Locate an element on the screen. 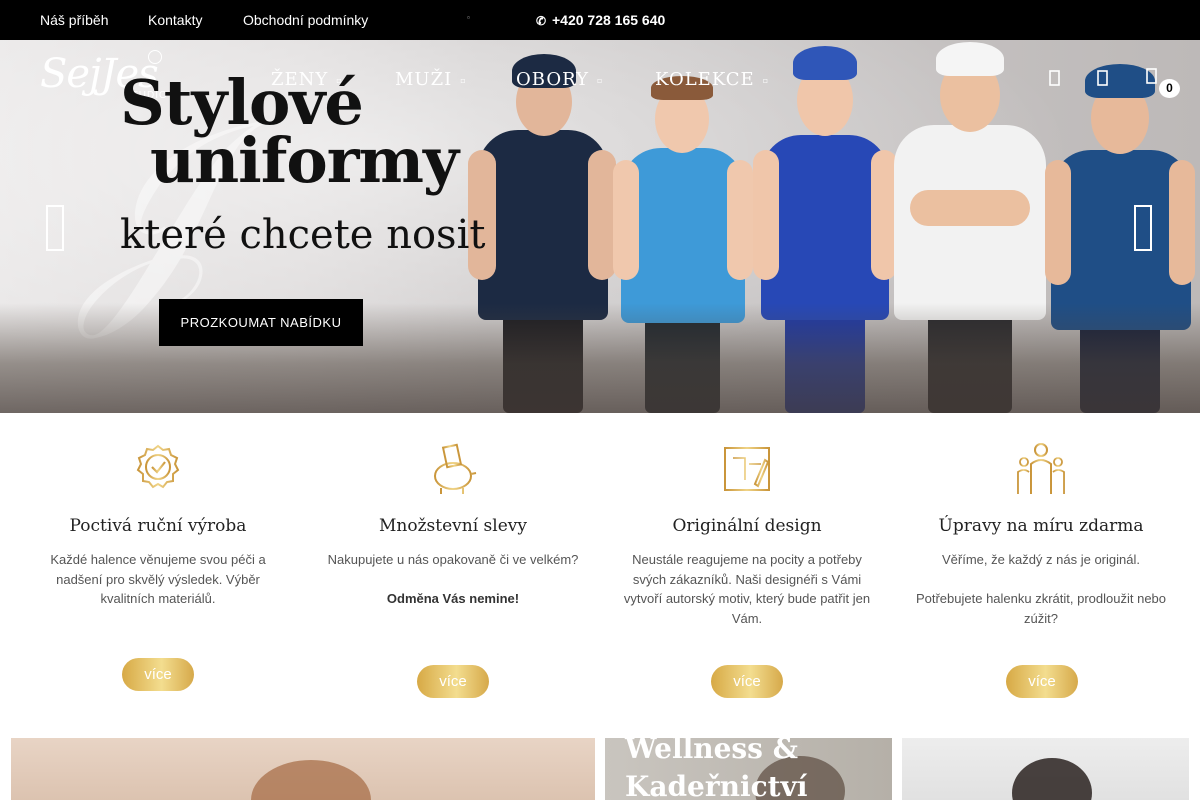 Image resolution: width=1200 pixels, height=800 pixels. feature-title: Úpravy na míru zdarma is located at coordinates (1041, 526).